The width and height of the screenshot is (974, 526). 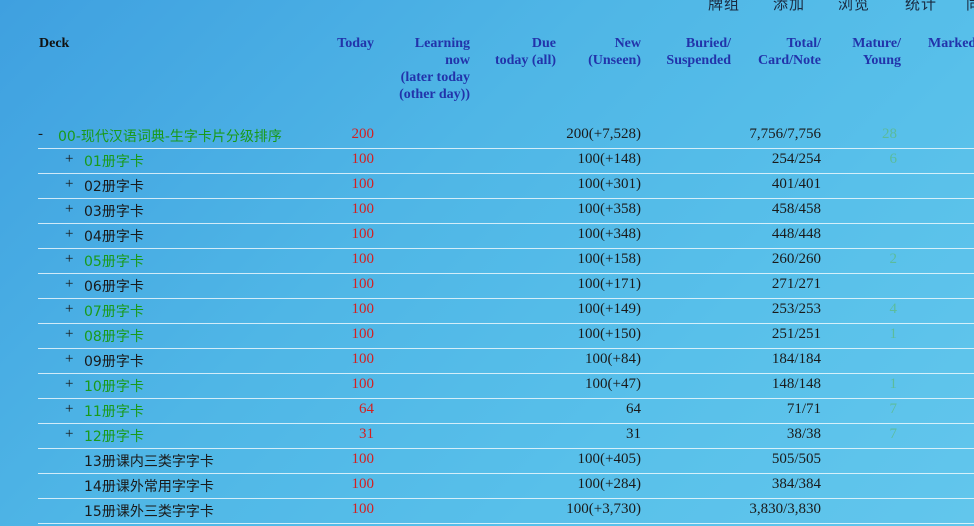 I want to click on col-header-learning: Learning now (later today (other day)), so click(x=434, y=69).